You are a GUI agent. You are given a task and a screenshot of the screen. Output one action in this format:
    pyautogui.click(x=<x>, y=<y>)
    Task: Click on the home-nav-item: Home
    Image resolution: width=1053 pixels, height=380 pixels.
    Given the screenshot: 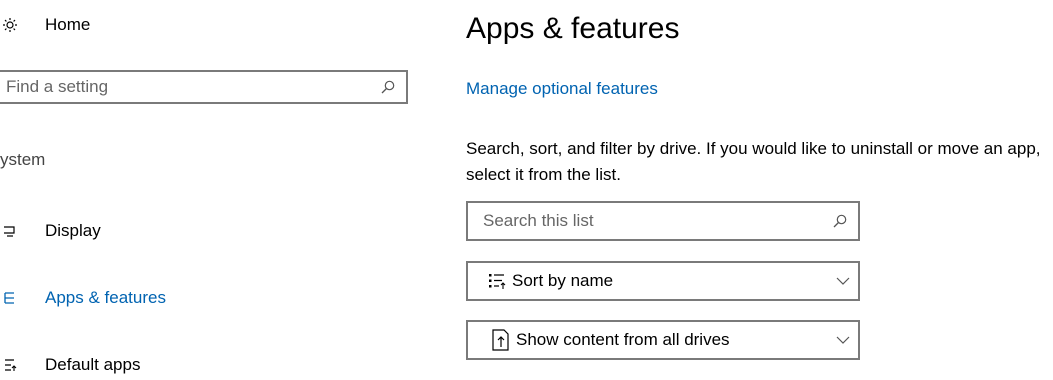 What is the action you would take?
    pyautogui.click(x=45, y=25)
    